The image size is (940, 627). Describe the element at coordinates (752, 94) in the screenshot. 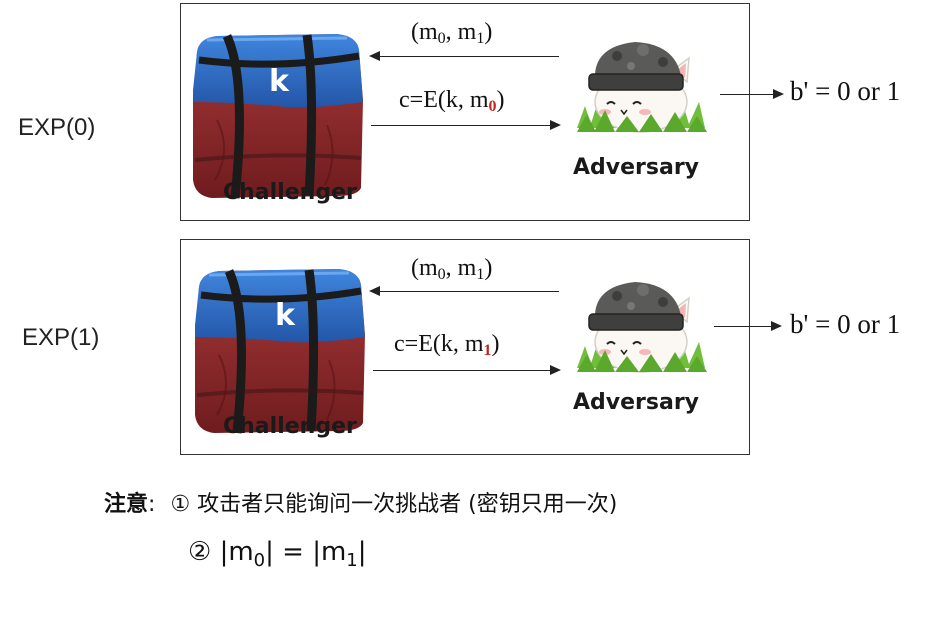

I see `exp0-output-arrow` at that location.